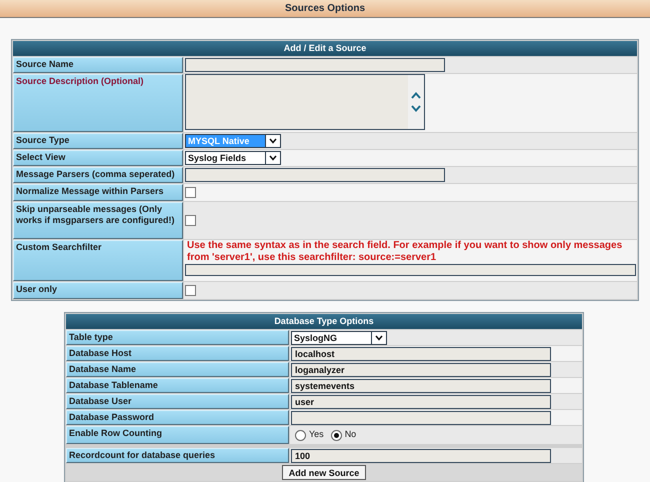 The height and width of the screenshot is (482, 650). Describe the element at coordinates (315, 338) in the screenshot. I see `dropdown-value: SyslogNG` at that location.